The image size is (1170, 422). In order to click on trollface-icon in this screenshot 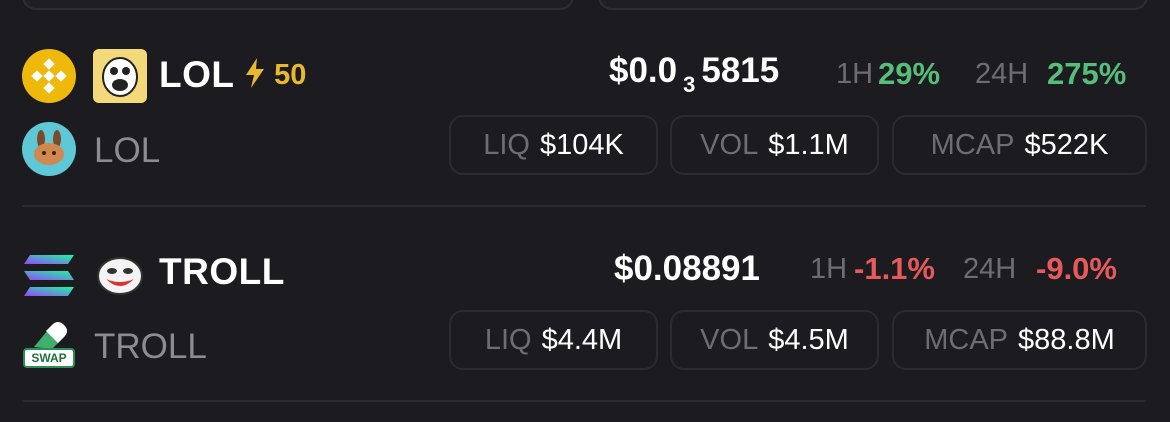, I will do `click(120, 276)`.